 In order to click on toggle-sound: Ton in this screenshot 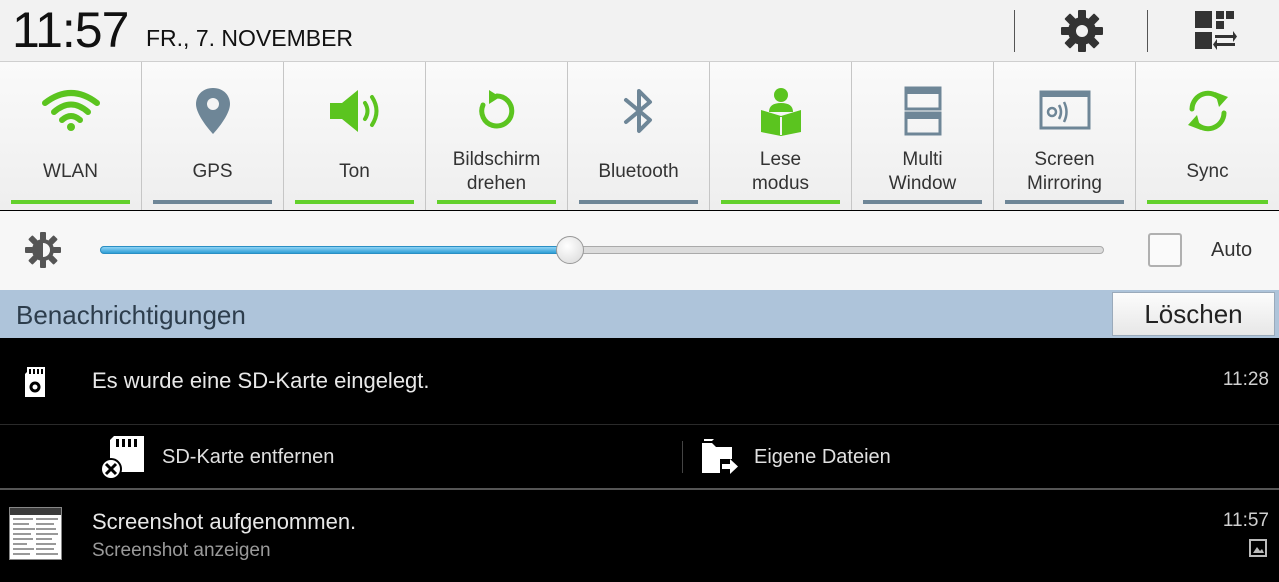, I will do `click(355, 136)`.